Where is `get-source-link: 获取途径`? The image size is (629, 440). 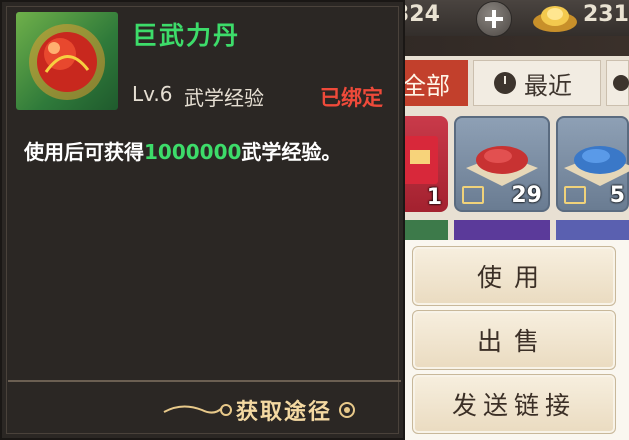 get-source-link: 获取途径 is located at coordinates (277, 410).